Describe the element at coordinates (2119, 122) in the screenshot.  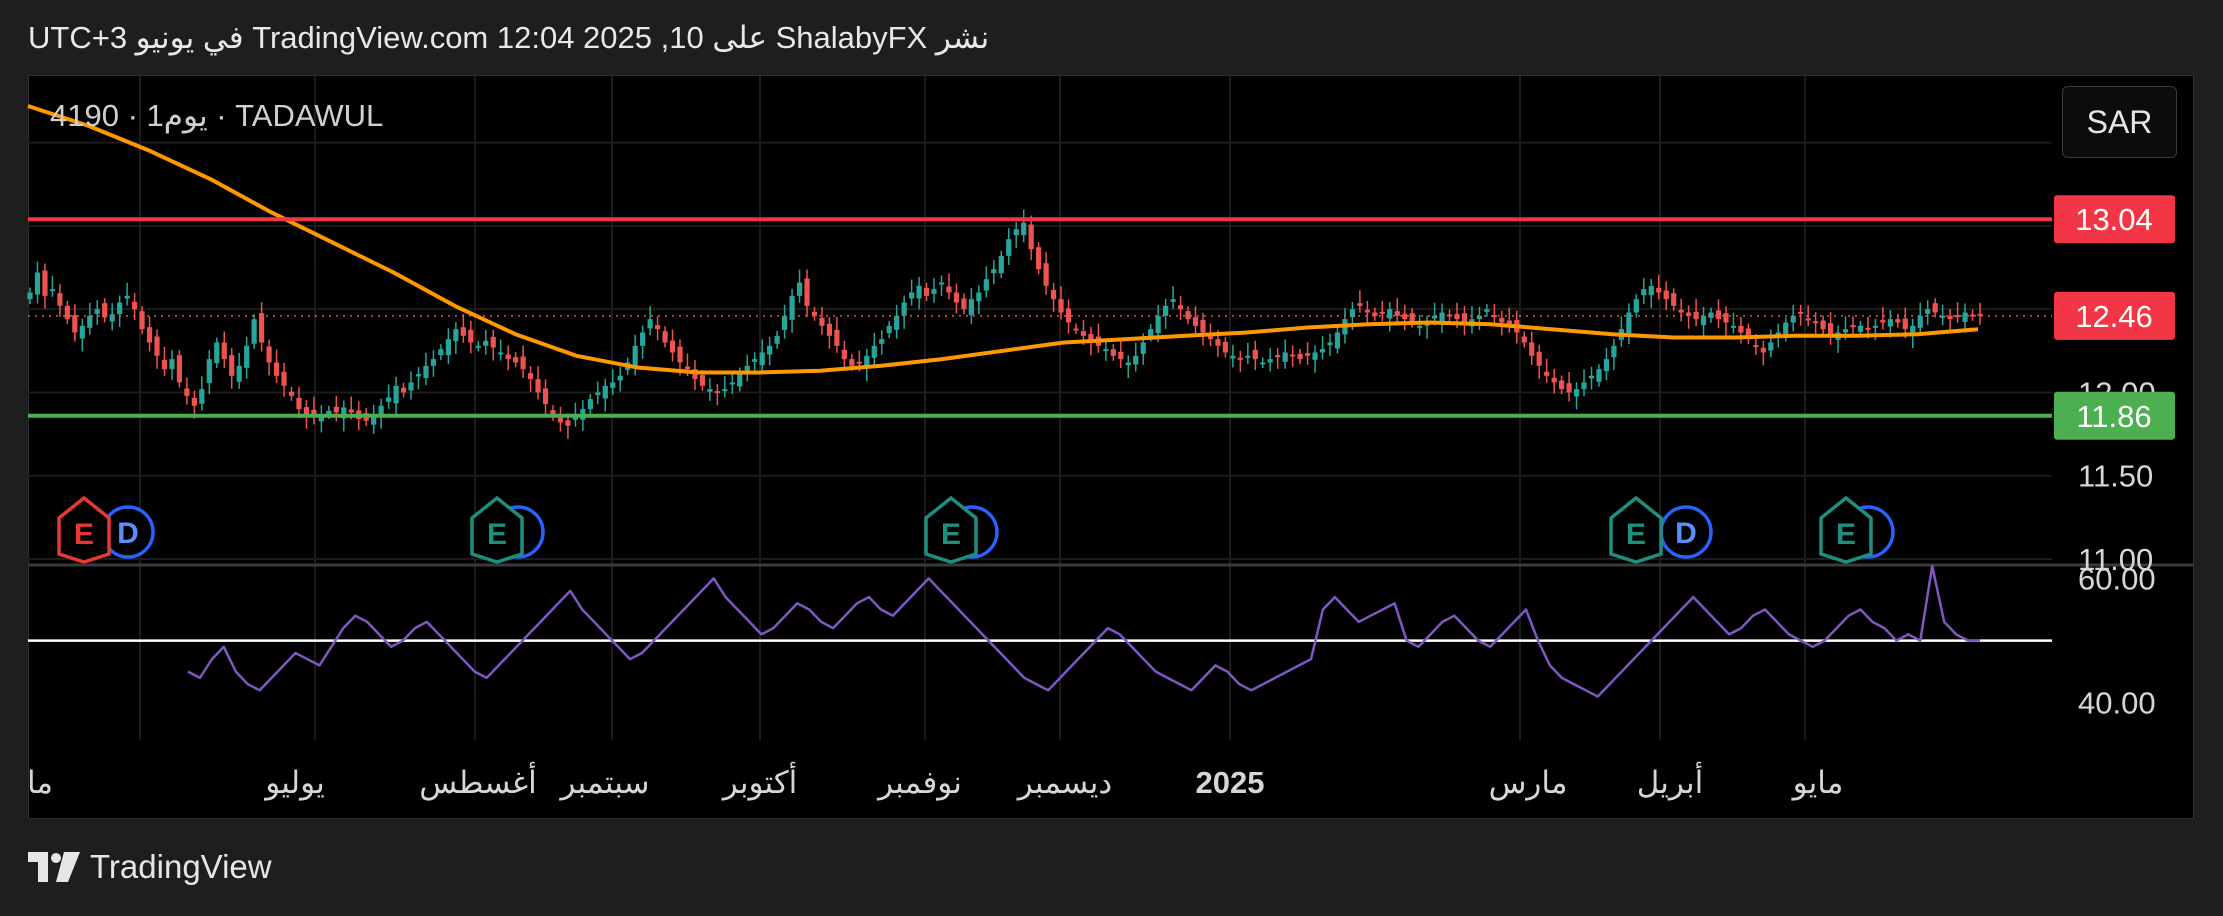
I see `currency-button: SAR` at that location.